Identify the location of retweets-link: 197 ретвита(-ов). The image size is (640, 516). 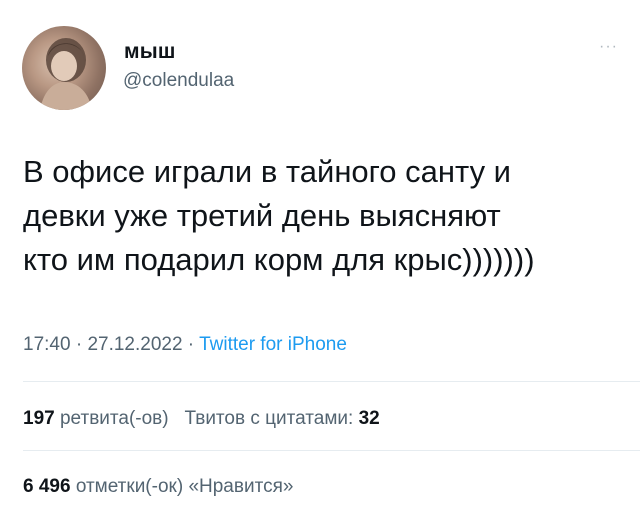
(96, 418).